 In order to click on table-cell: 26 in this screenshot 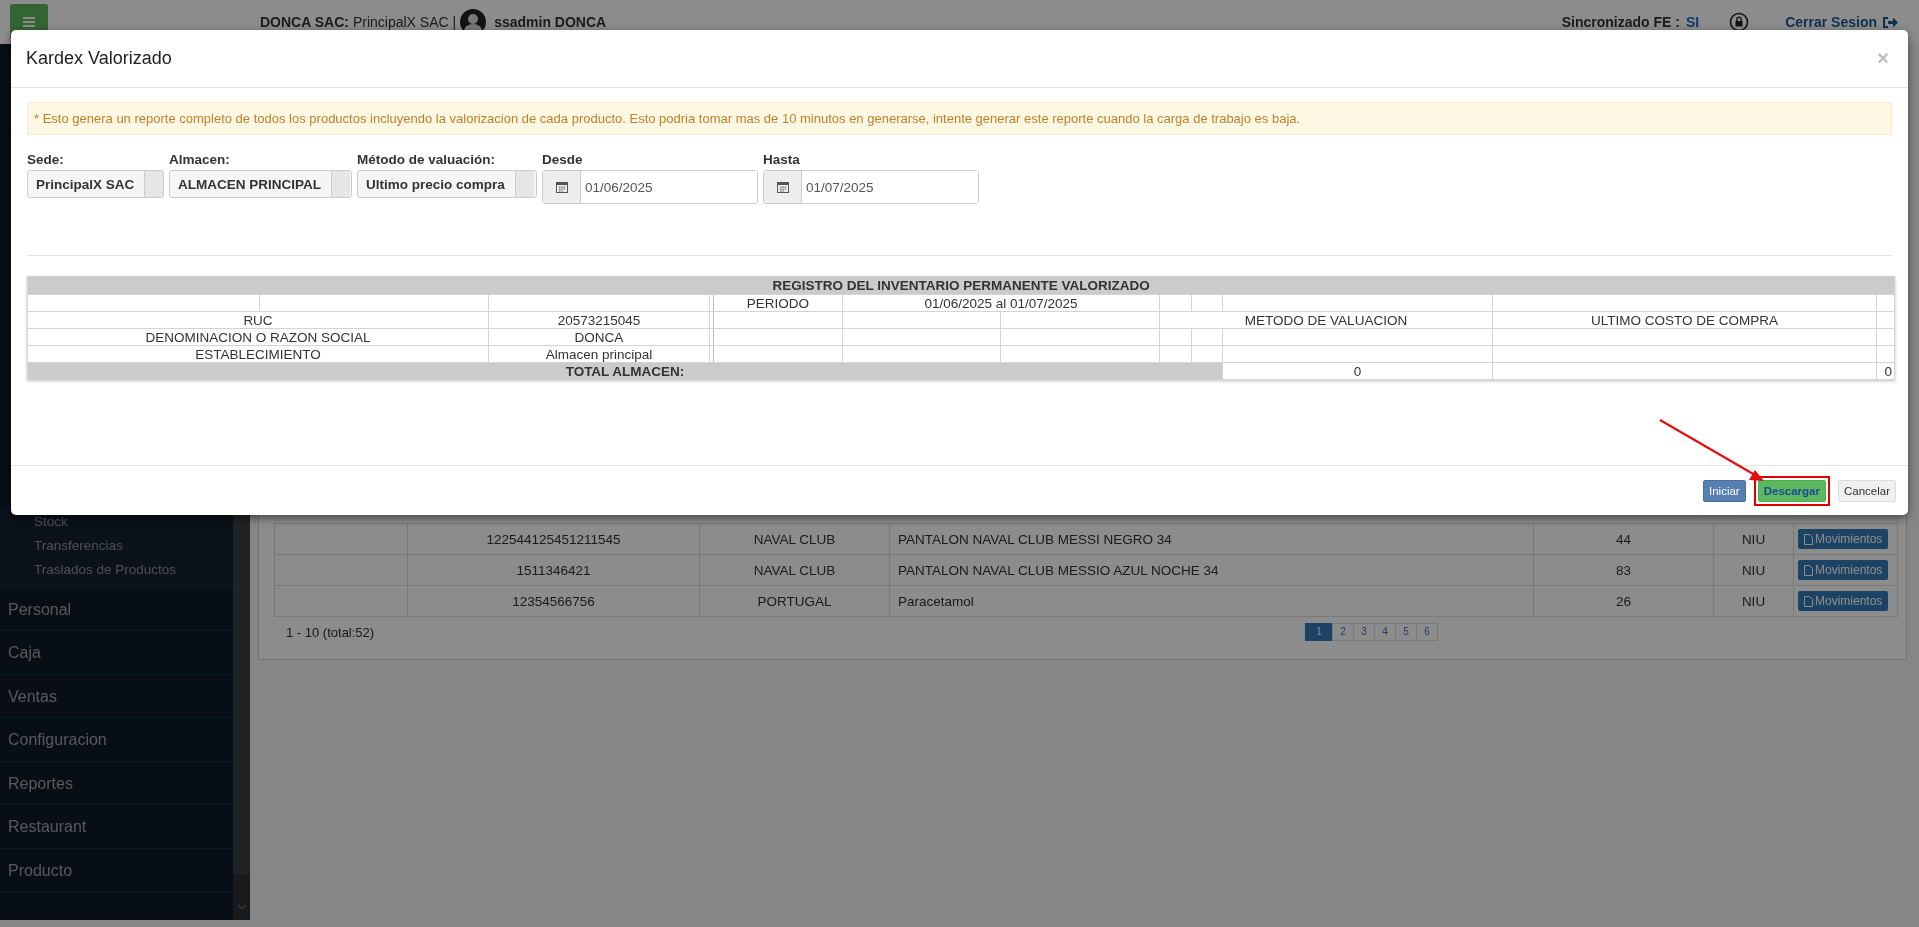, I will do `click(1623, 601)`.